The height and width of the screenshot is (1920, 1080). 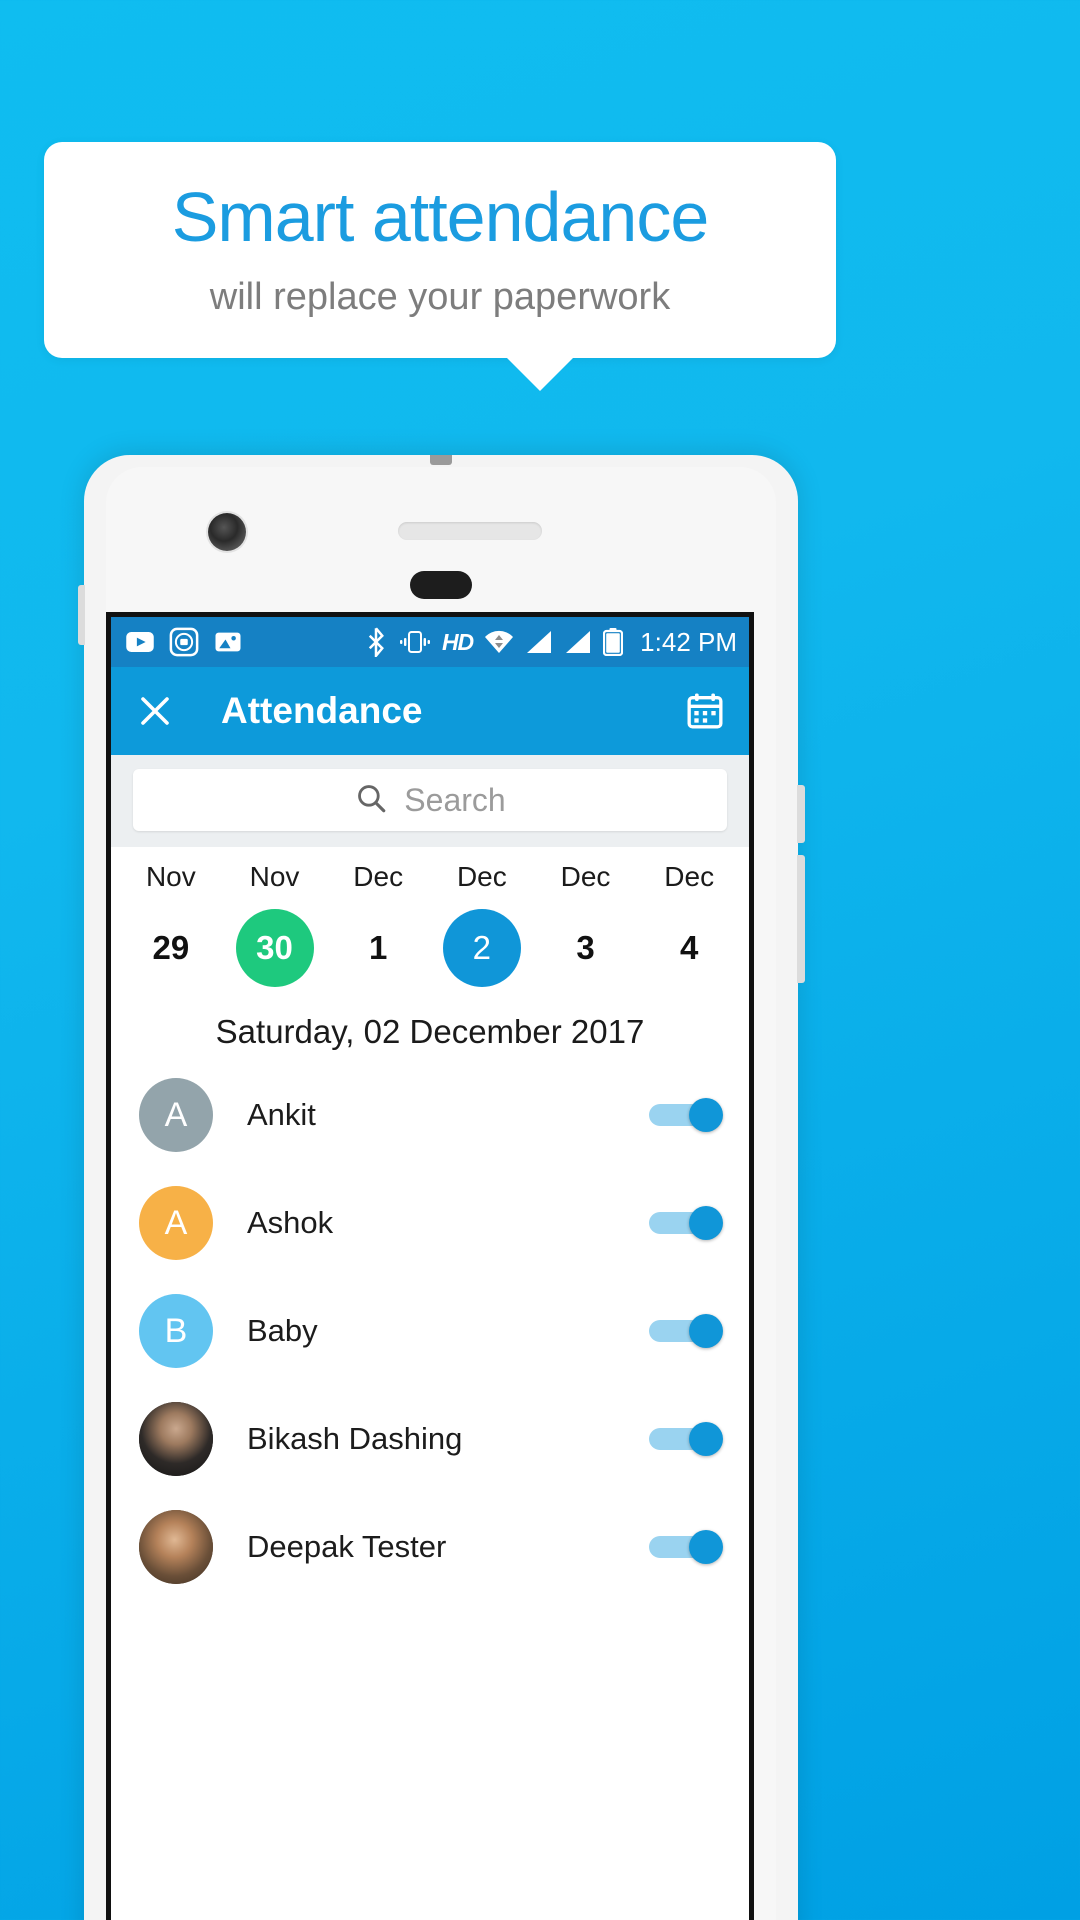 I want to click on close-icon, so click(x=155, y=711).